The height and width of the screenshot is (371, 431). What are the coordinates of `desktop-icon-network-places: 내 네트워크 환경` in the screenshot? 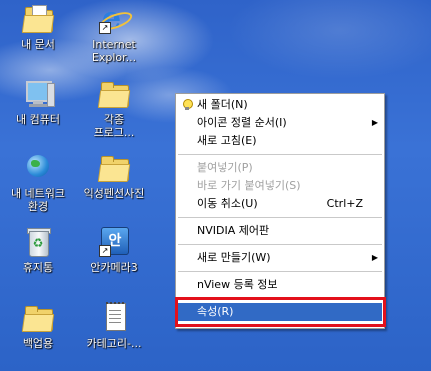 It's located at (38, 182).